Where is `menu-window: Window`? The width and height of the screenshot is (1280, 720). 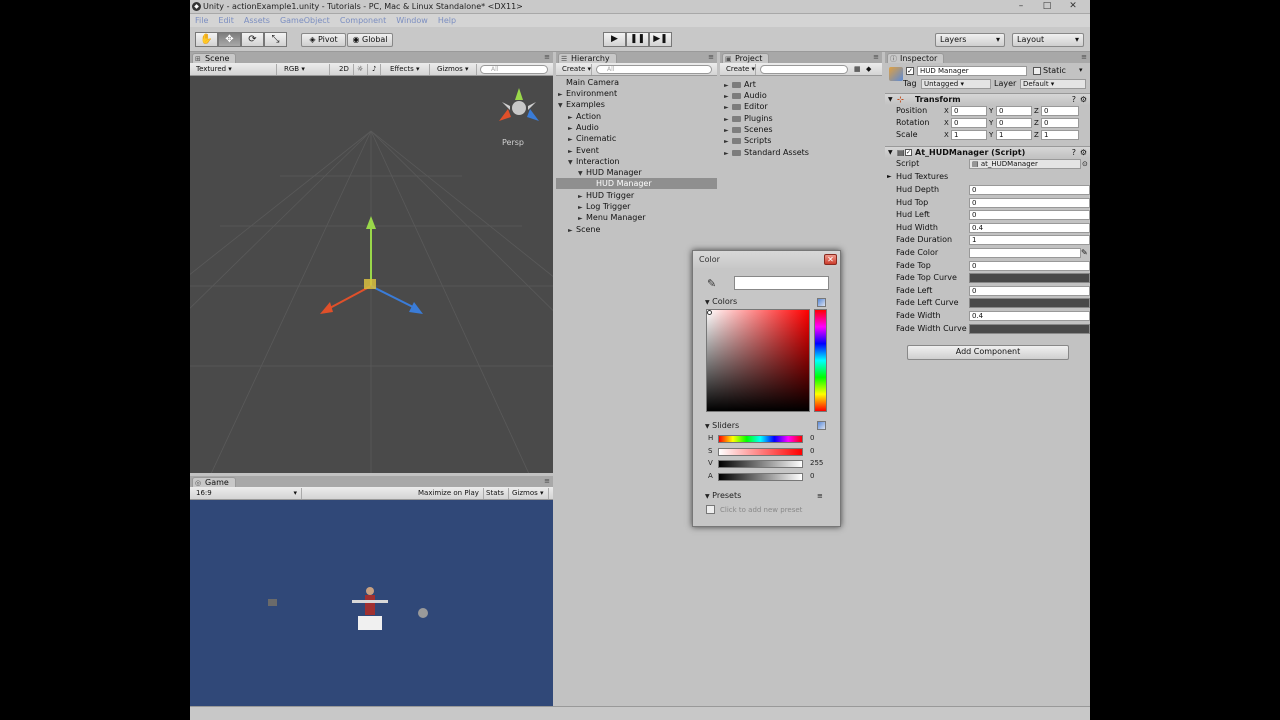
menu-window: Window is located at coordinates (412, 20).